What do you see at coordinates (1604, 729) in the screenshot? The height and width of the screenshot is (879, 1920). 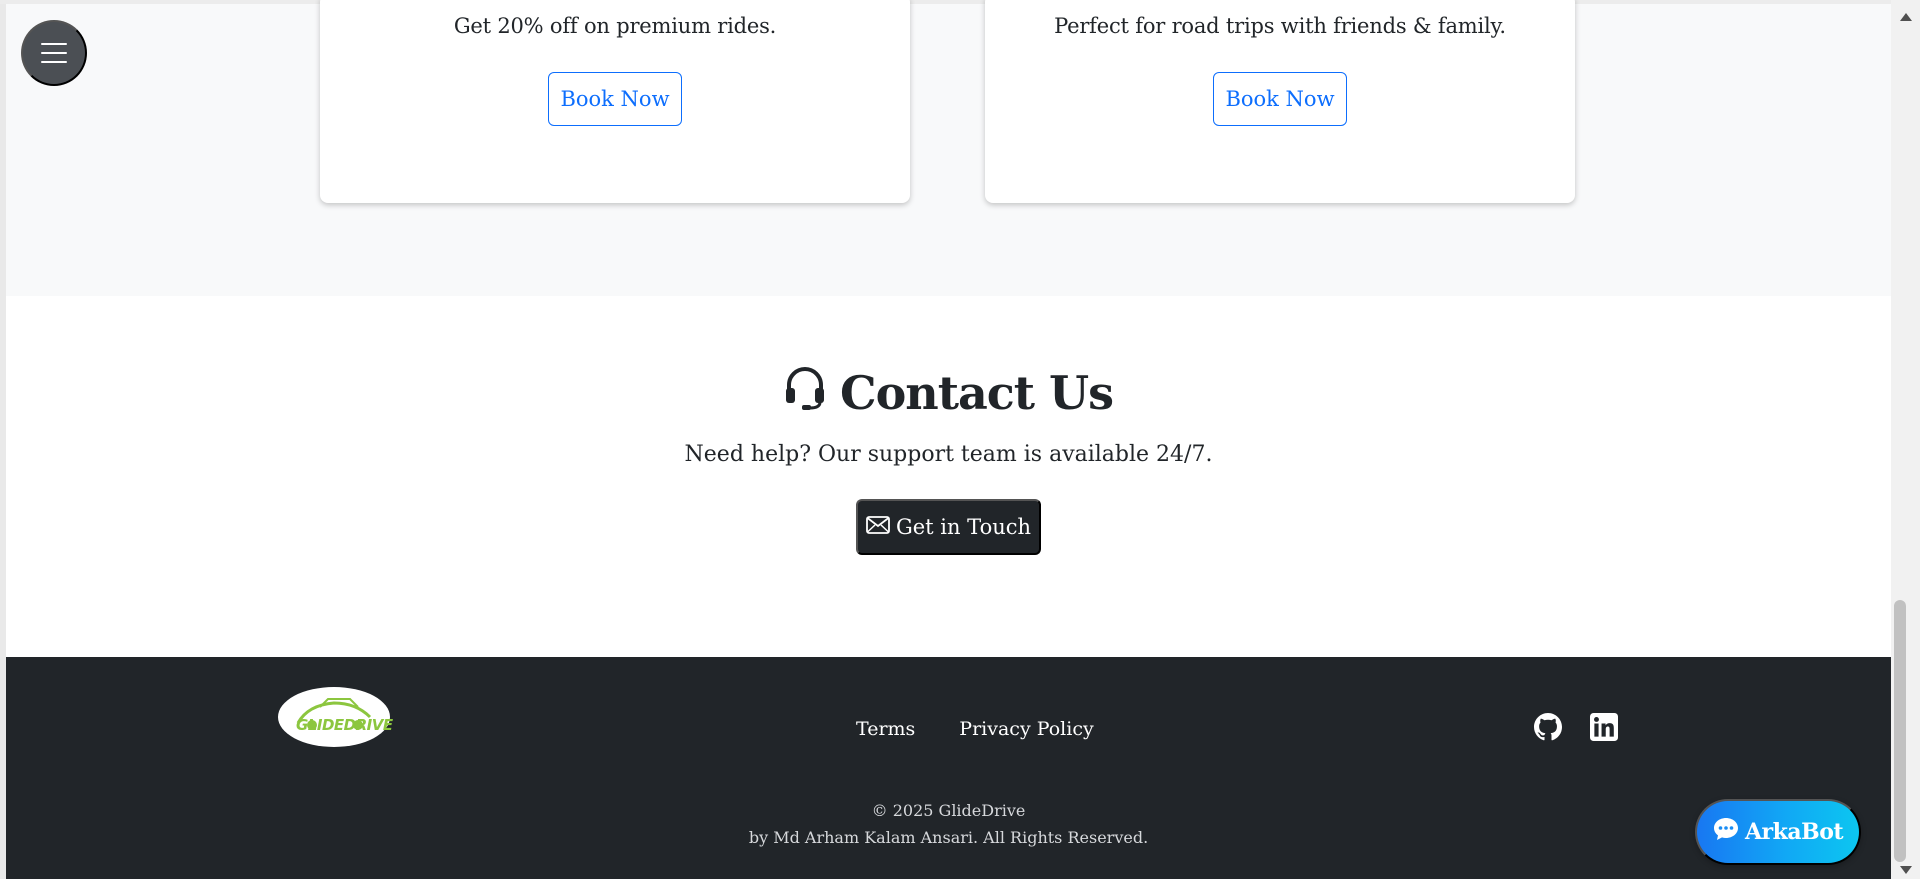 I see `linkedin-icon` at bounding box center [1604, 729].